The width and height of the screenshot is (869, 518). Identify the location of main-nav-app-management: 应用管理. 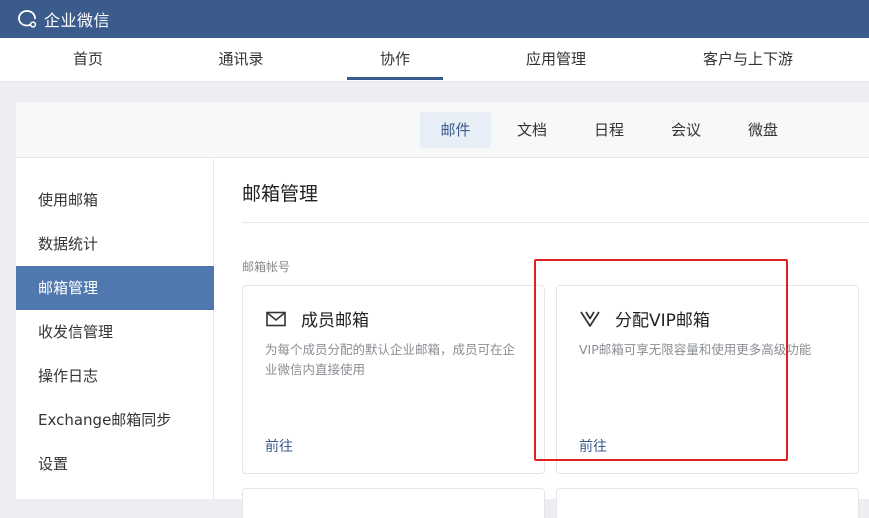
(556, 60).